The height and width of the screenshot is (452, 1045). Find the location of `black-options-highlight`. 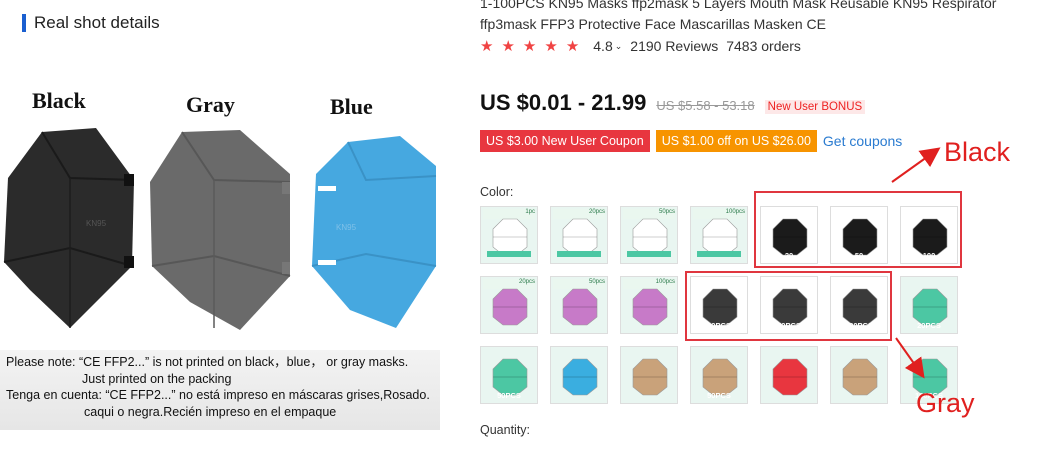

black-options-highlight is located at coordinates (858, 229).